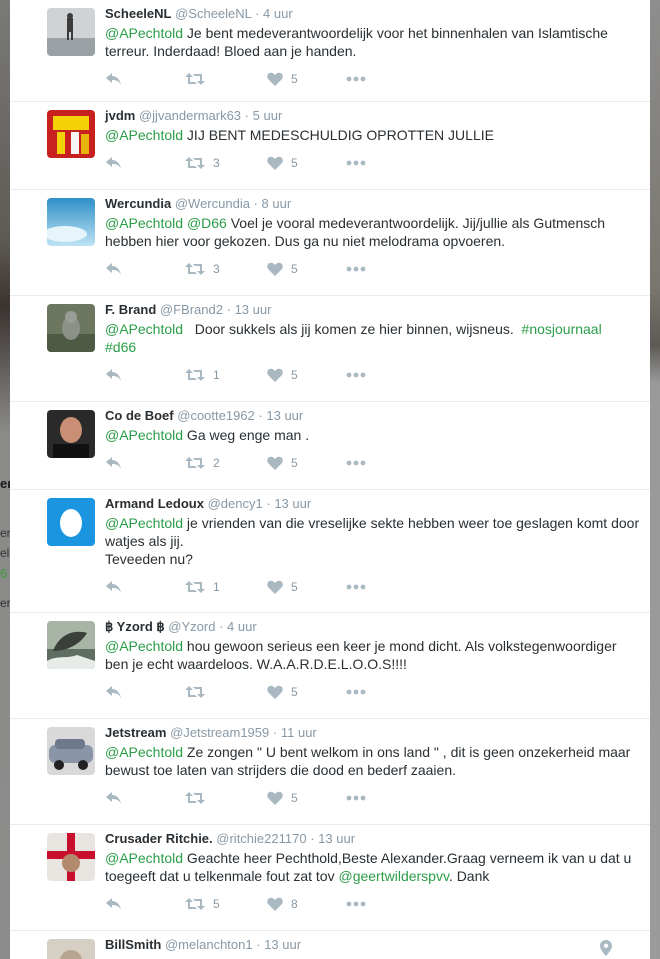  I want to click on author-handle: @Jetstream1959, so click(219, 732).